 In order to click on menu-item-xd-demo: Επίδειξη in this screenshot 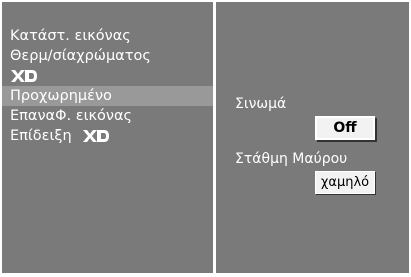, I will do `click(107, 136)`.